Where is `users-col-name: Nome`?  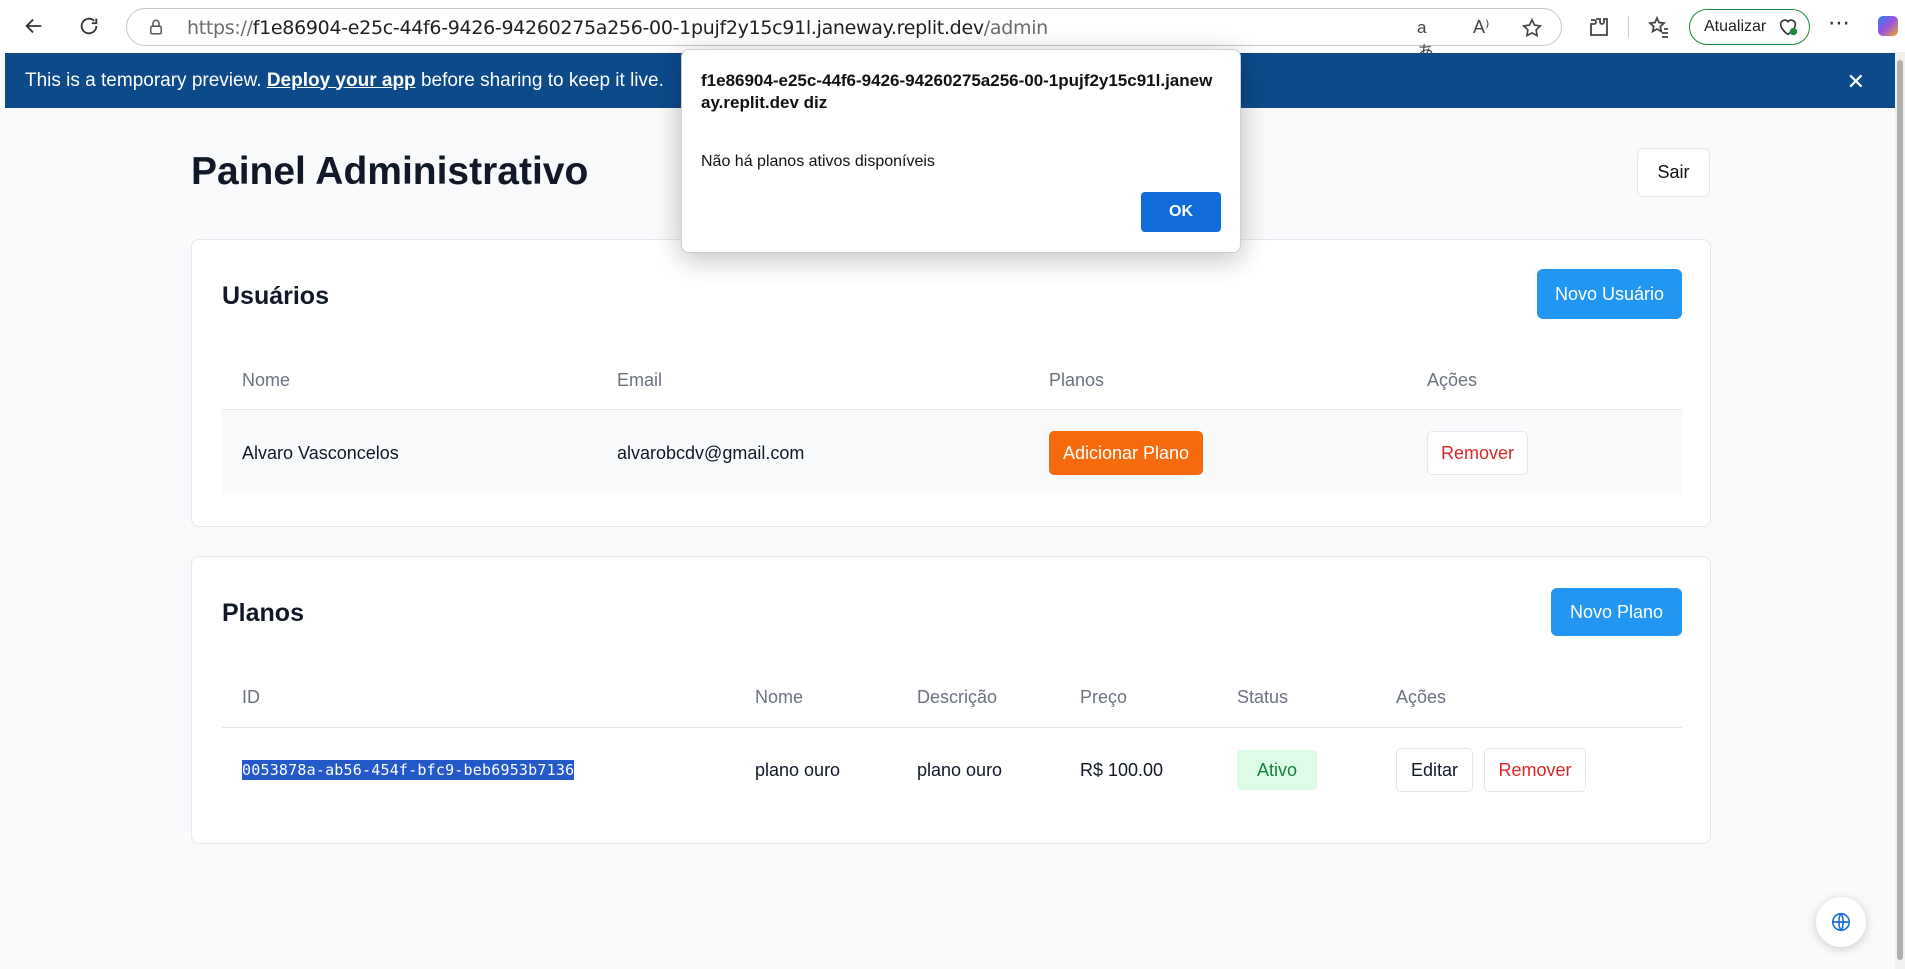 users-col-name: Nome is located at coordinates (266, 380).